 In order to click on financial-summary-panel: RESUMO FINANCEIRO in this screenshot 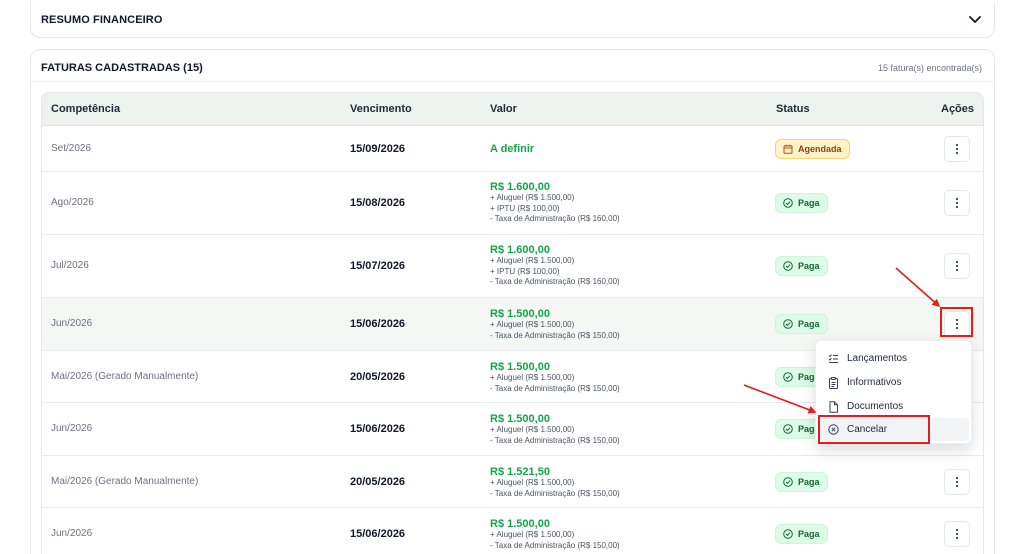, I will do `click(512, 20)`.